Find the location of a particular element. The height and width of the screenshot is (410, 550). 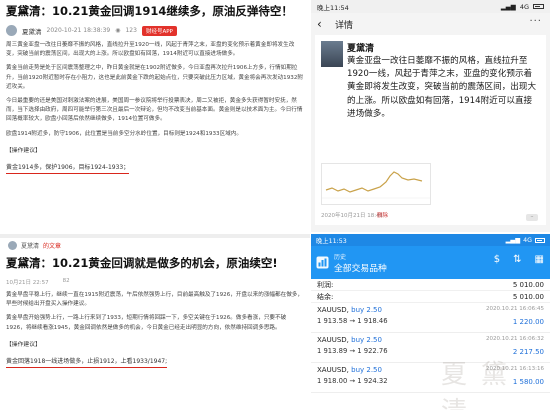

header-texts: 历史 全部交易品种 is located at coordinates (360, 263).